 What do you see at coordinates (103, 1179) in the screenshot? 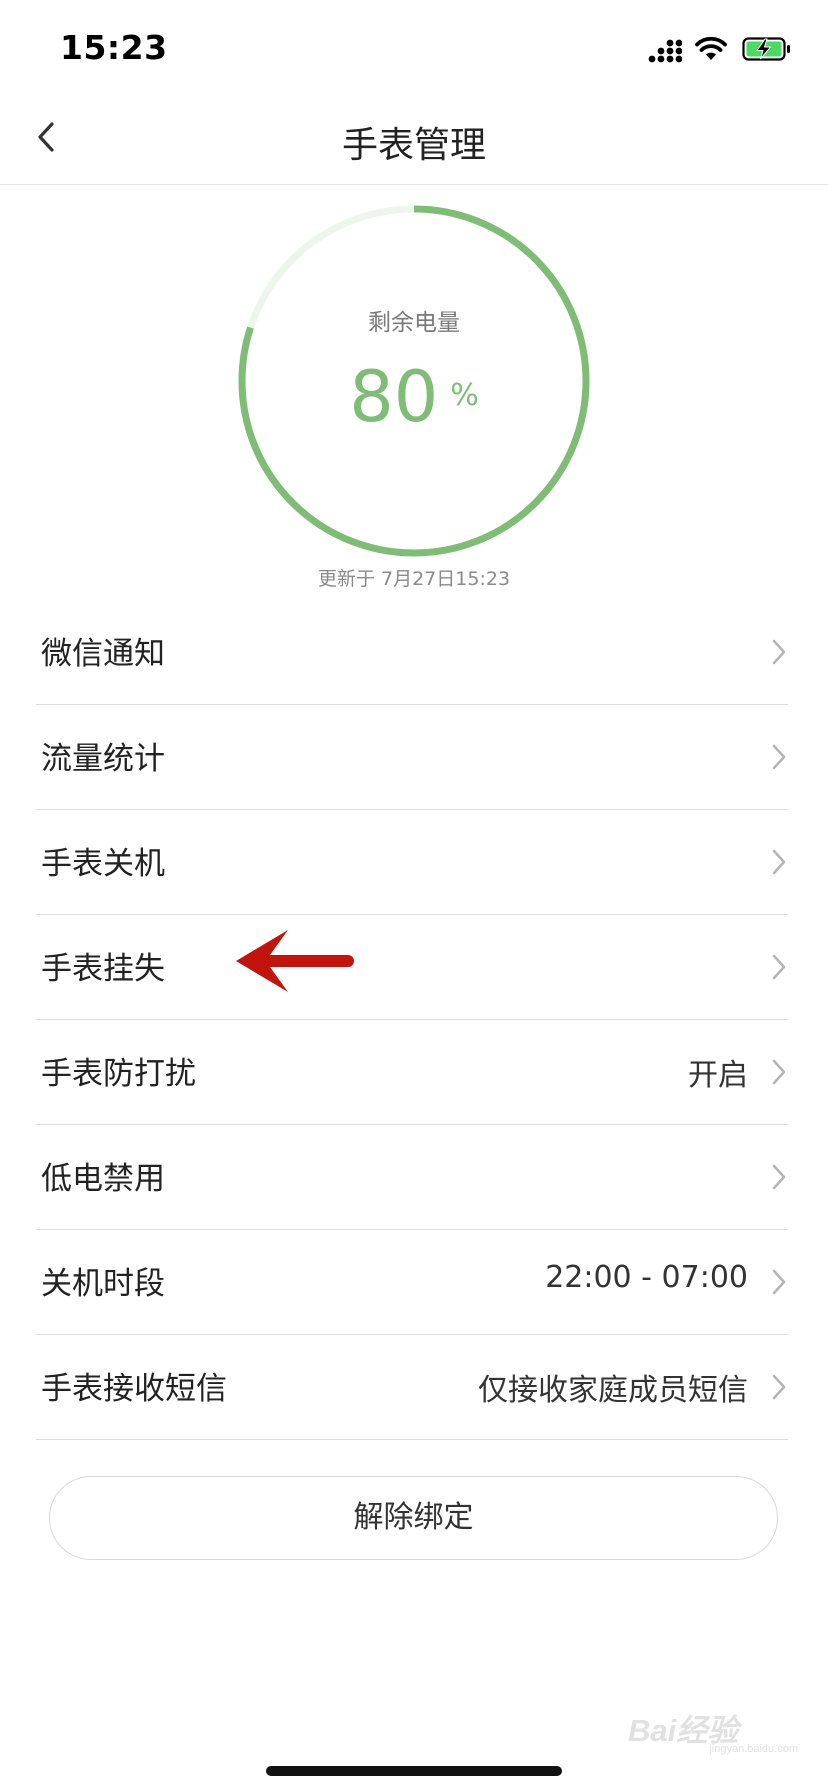
I see `menu-item-label: 低电禁用` at bounding box center [103, 1179].